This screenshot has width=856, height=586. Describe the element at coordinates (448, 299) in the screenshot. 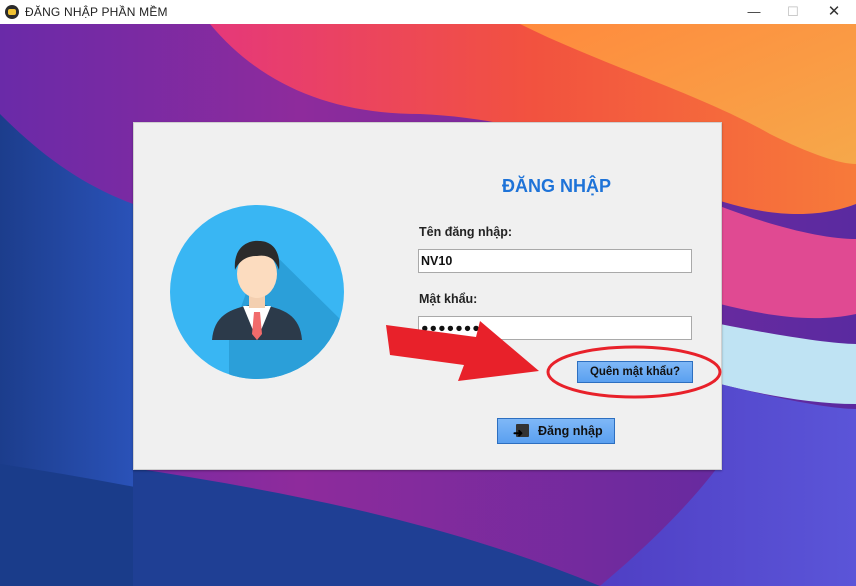

I see `password-label: Mật khẩu:` at that location.